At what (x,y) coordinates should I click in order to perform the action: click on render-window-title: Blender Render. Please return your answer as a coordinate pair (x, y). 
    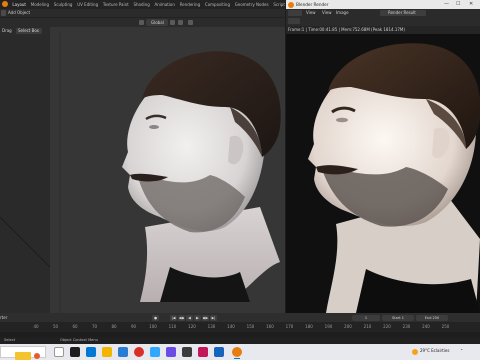
    Looking at the image, I should click on (312, 4).